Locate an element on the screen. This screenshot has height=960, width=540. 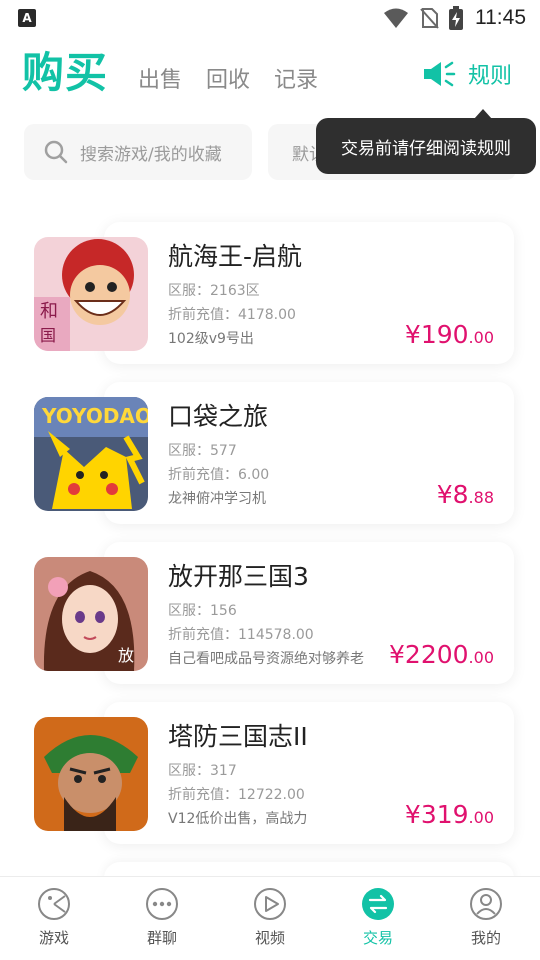
listing-recharge: 折前充值：12722.00 is located at coordinates (236, 795).